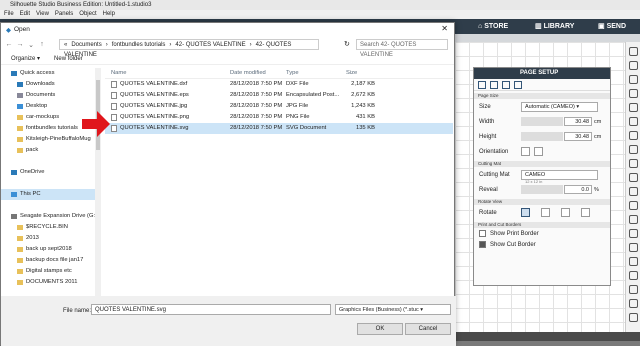 This screenshot has height=346, width=640. I want to click on nav-item: Downloads, so click(48, 84).